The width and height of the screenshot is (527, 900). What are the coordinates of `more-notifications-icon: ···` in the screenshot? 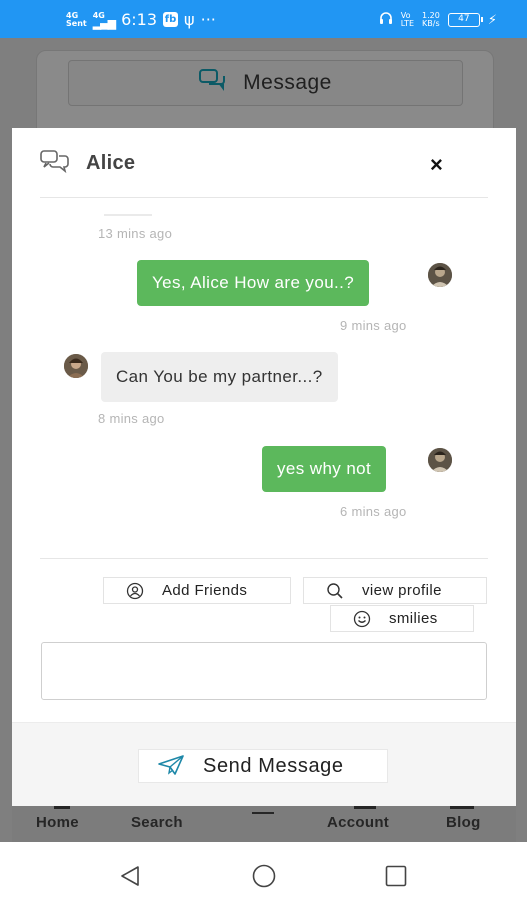 It's located at (208, 19).